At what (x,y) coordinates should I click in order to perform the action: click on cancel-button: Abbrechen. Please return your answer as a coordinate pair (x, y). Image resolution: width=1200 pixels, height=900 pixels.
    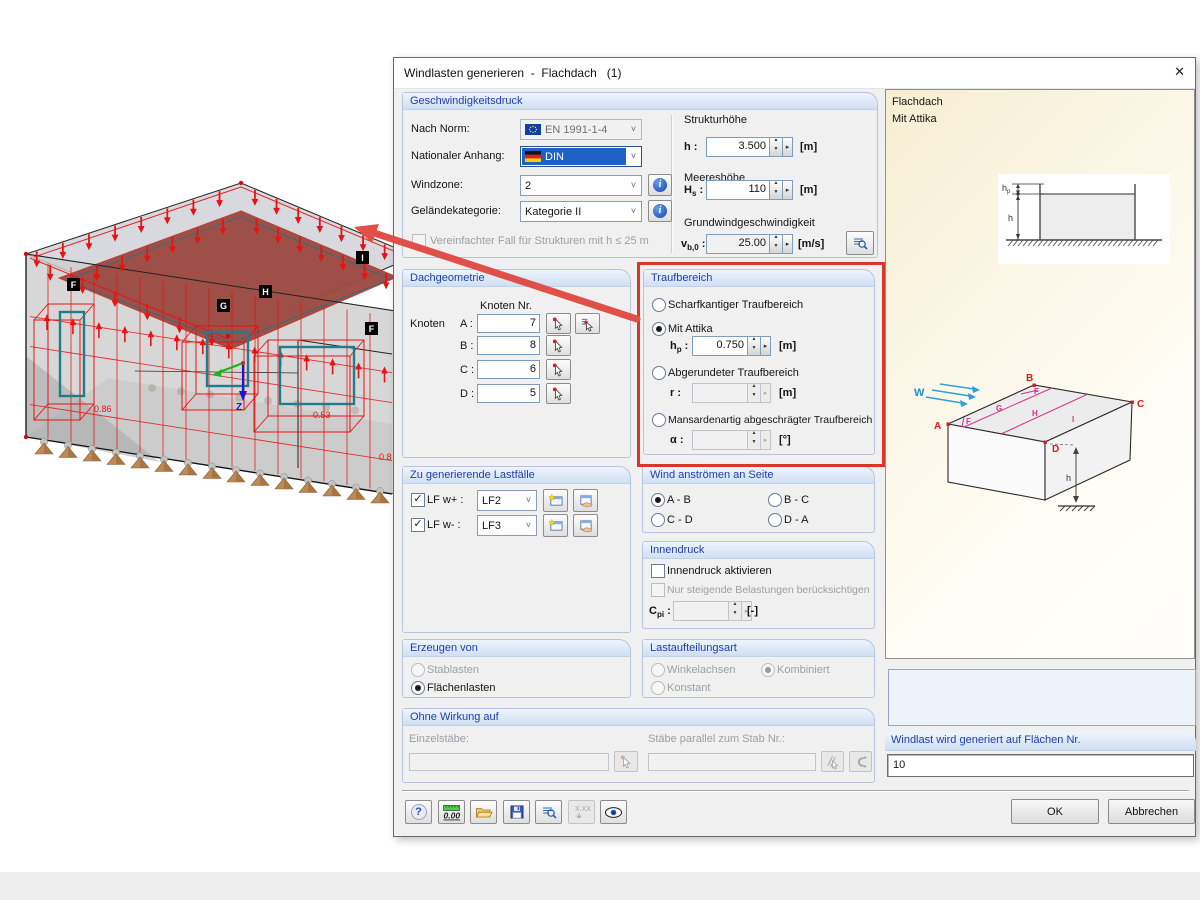
    Looking at the image, I should click on (1151, 811).